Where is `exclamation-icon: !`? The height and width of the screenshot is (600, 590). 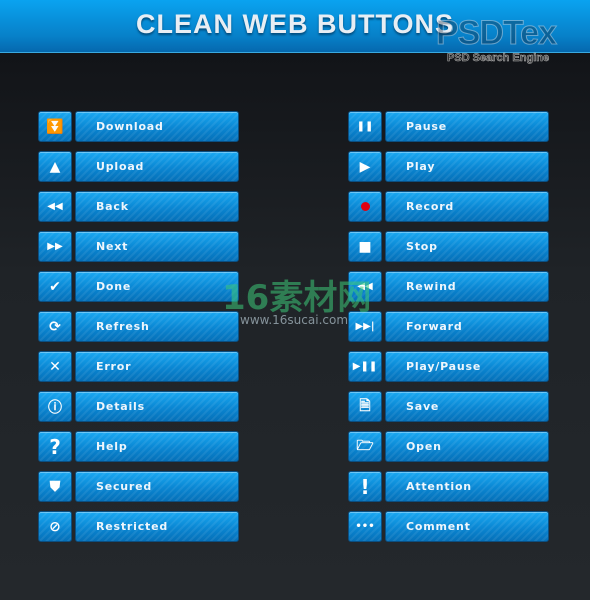
exclamation-icon: ! is located at coordinates (365, 486).